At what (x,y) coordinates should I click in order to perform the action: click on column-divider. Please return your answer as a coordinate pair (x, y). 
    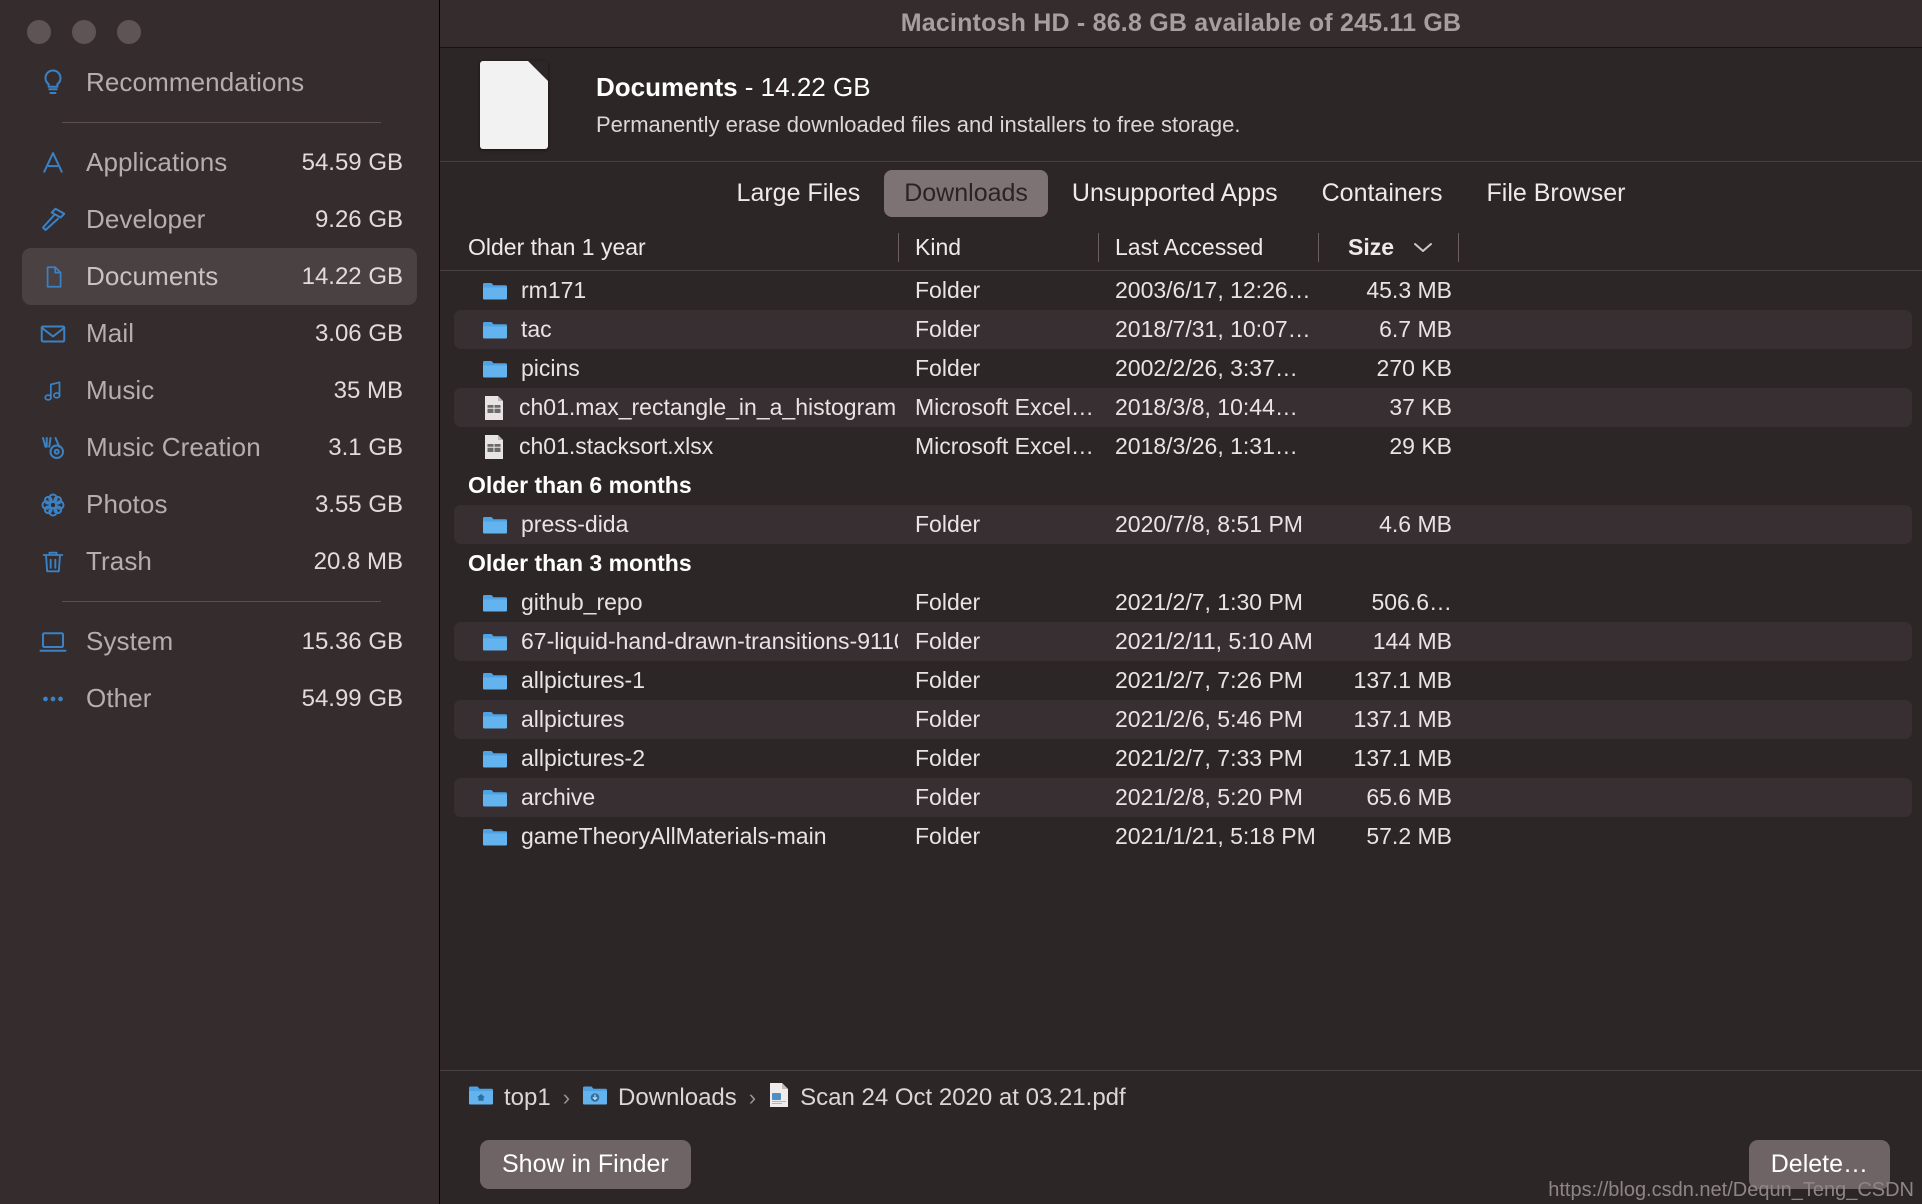
    Looking at the image, I should click on (1458, 247).